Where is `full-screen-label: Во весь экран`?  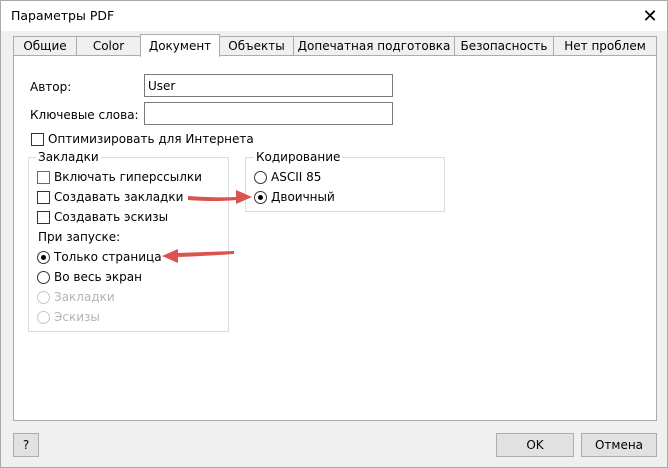
full-screen-label: Во весь экран is located at coordinates (98, 277).